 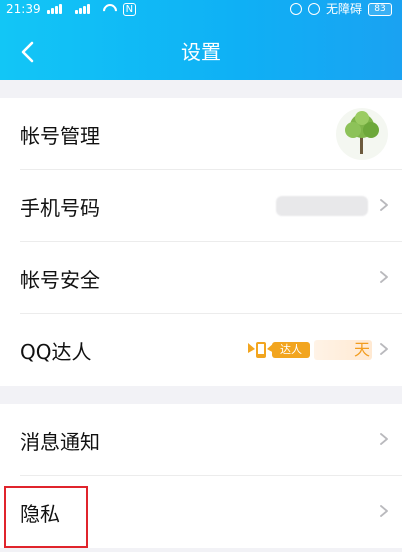 I want to click on row-qq-expert: QQ达人 达人 天, so click(x=201, y=350).